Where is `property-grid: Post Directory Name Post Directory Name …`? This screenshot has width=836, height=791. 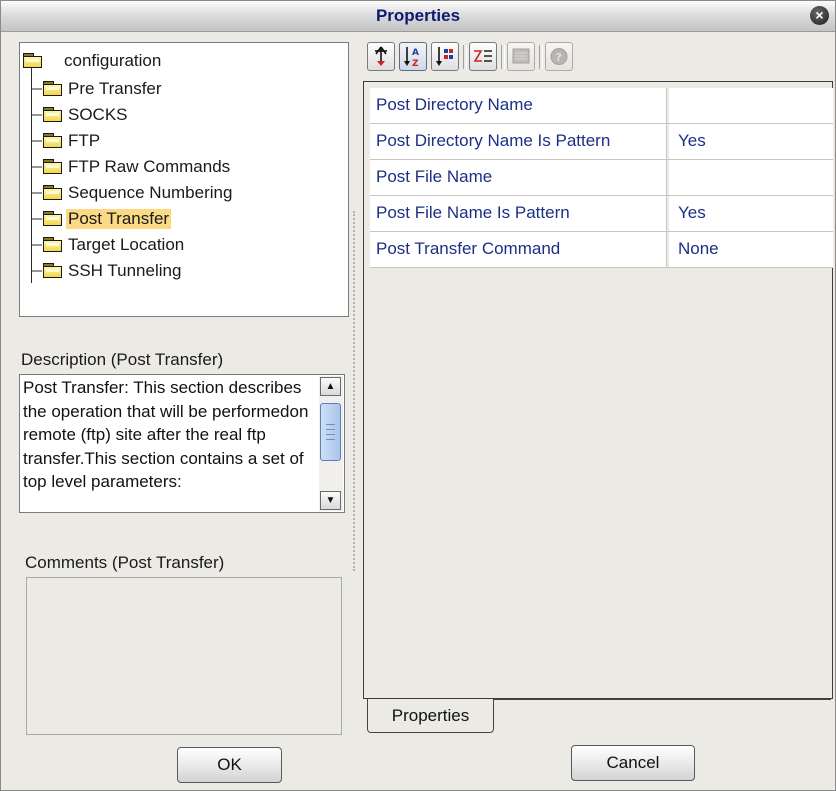
property-grid: Post Directory Name Post Directory Name … is located at coordinates (601, 178).